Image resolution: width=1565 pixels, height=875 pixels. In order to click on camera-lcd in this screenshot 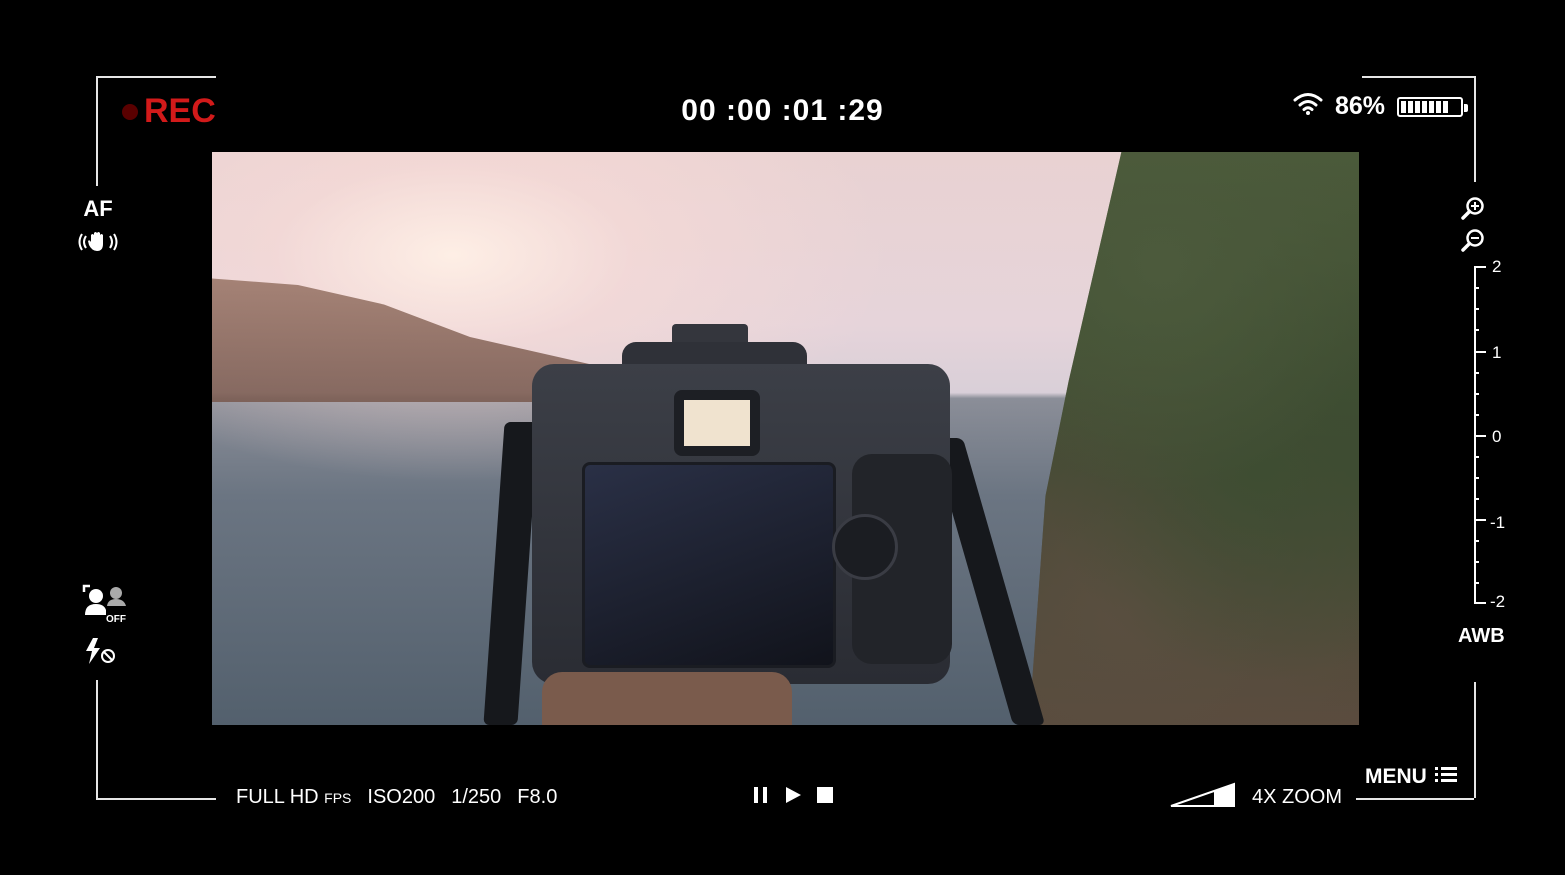, I will do `click(709, 565)`.